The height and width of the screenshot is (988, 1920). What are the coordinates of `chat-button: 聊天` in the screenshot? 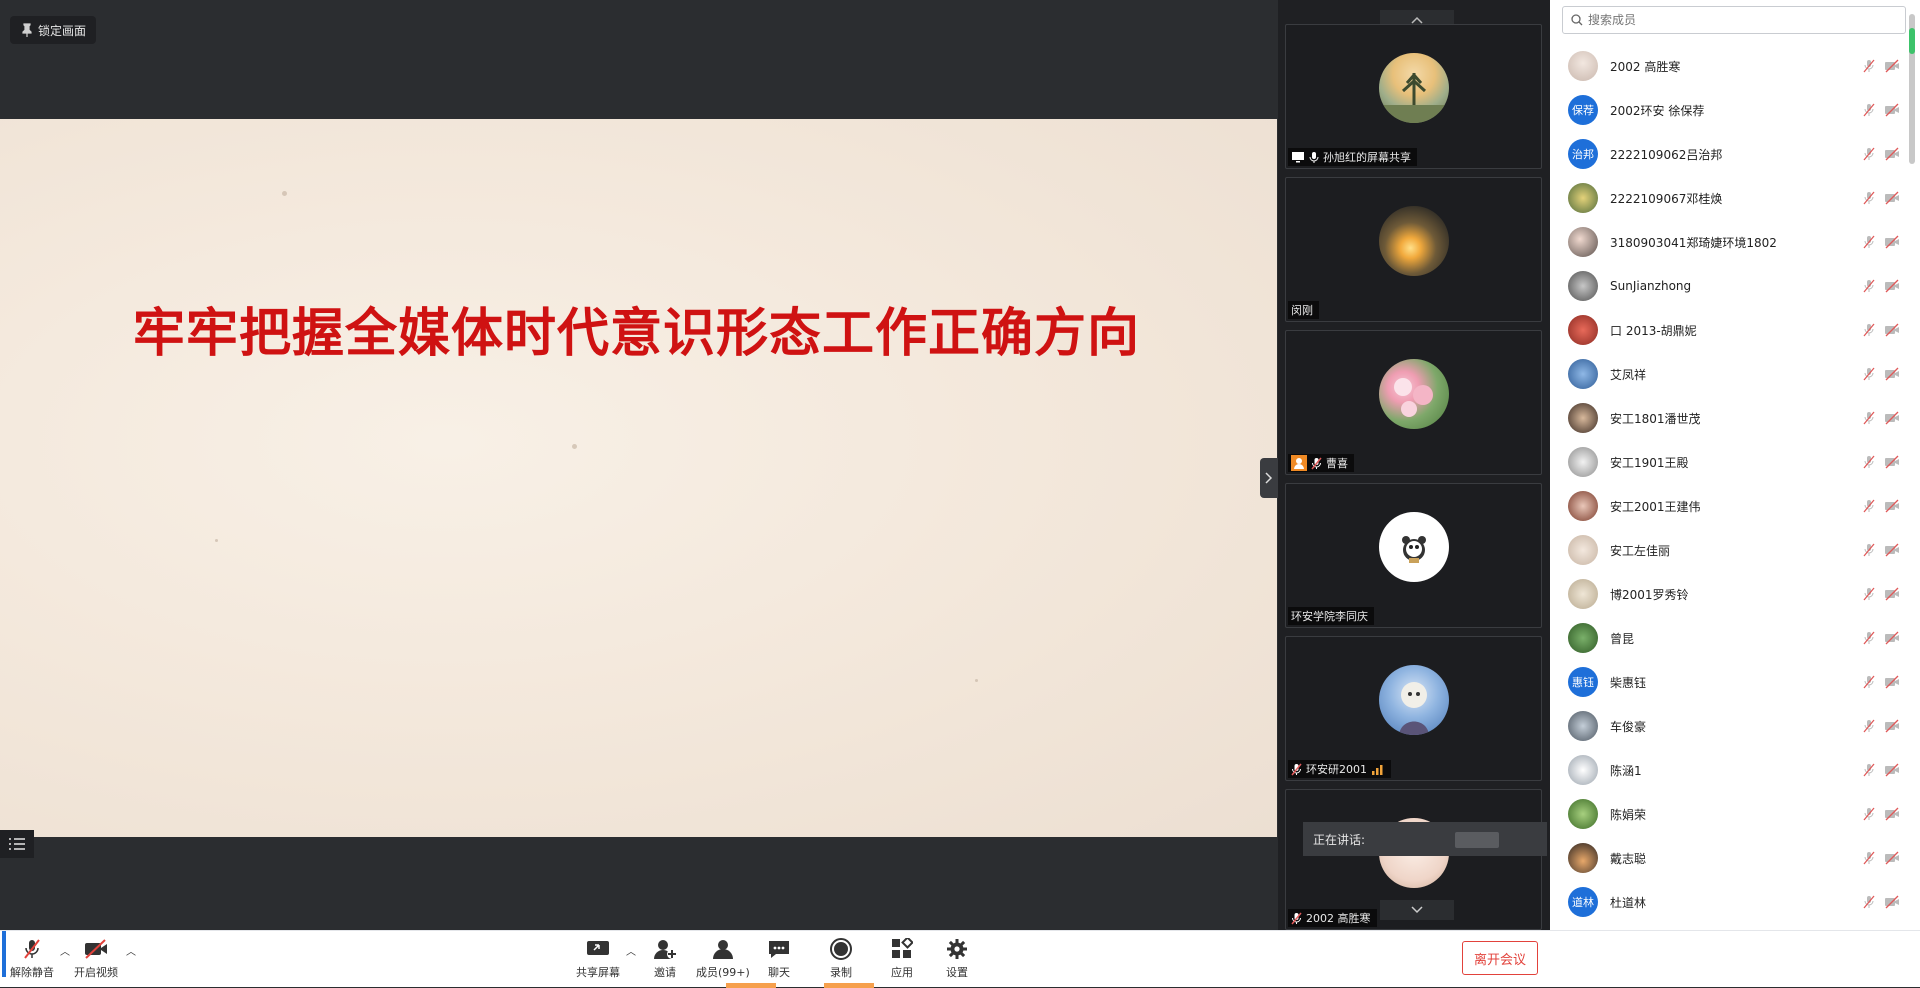 It's located at (779, 958).